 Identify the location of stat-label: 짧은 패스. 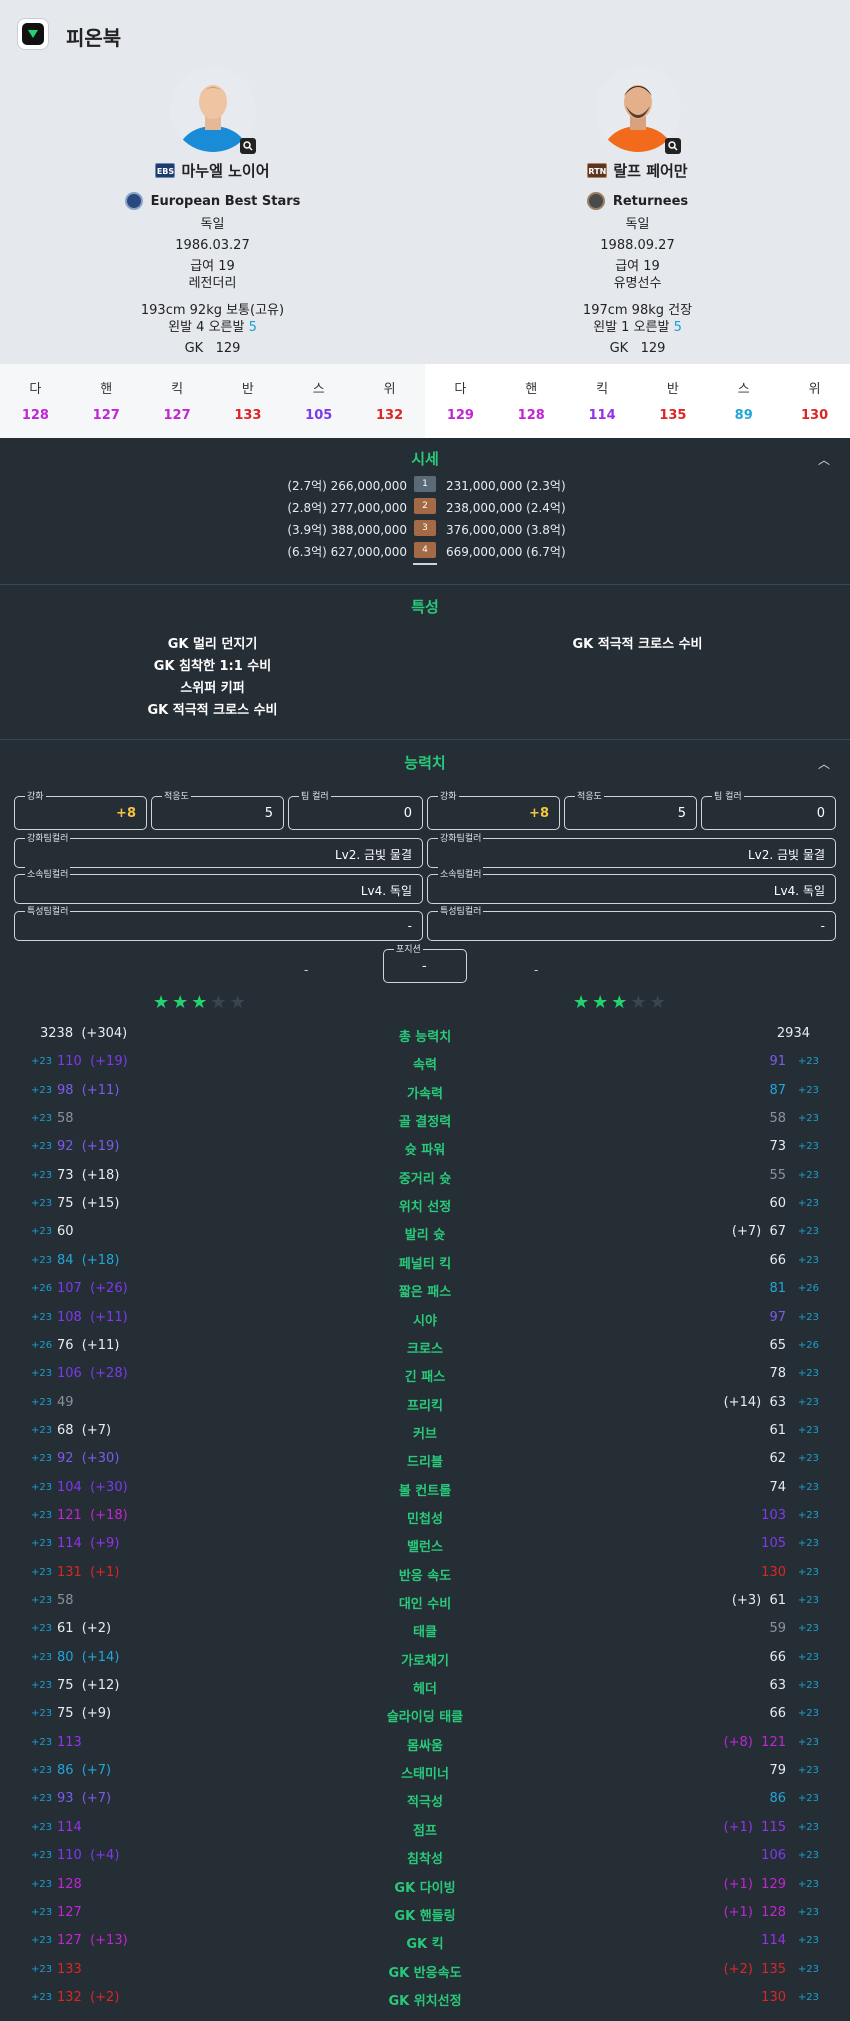
(425, 1293).